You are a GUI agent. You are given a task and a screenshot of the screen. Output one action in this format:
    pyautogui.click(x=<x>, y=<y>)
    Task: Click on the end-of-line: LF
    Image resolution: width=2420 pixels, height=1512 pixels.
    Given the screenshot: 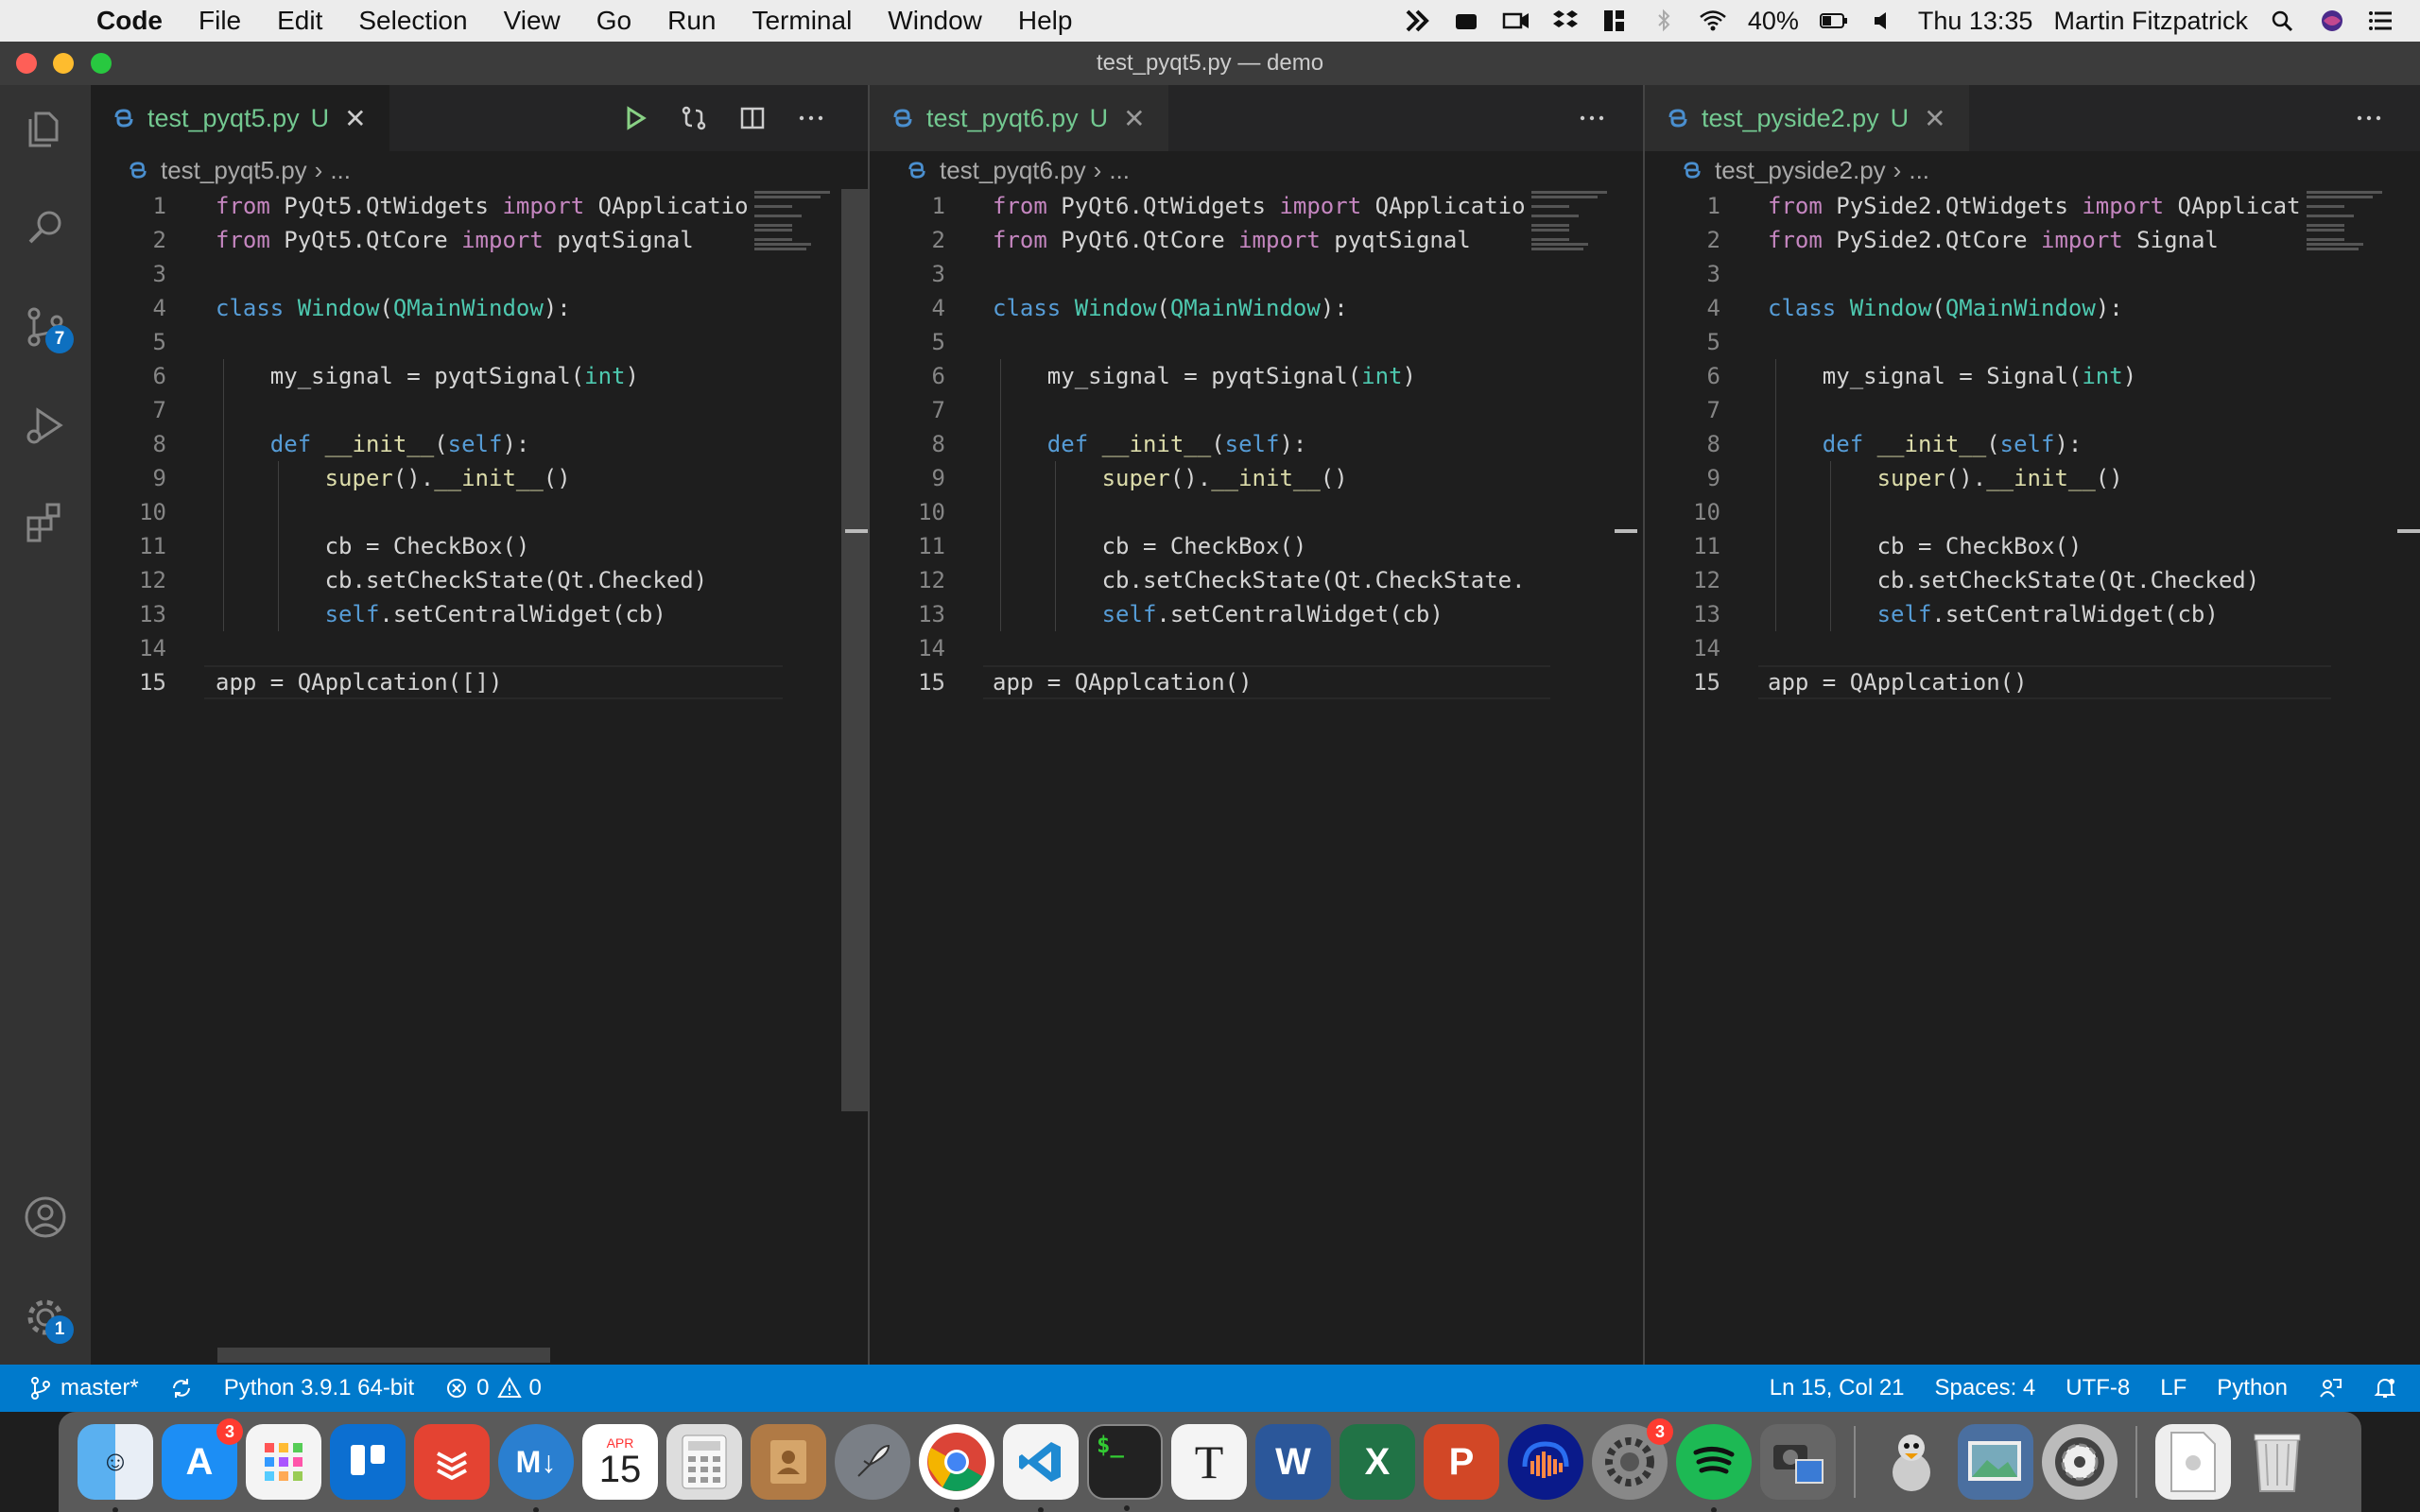 What is the action you would take?
    pyautogui.click(x=2173, y=1388)
    